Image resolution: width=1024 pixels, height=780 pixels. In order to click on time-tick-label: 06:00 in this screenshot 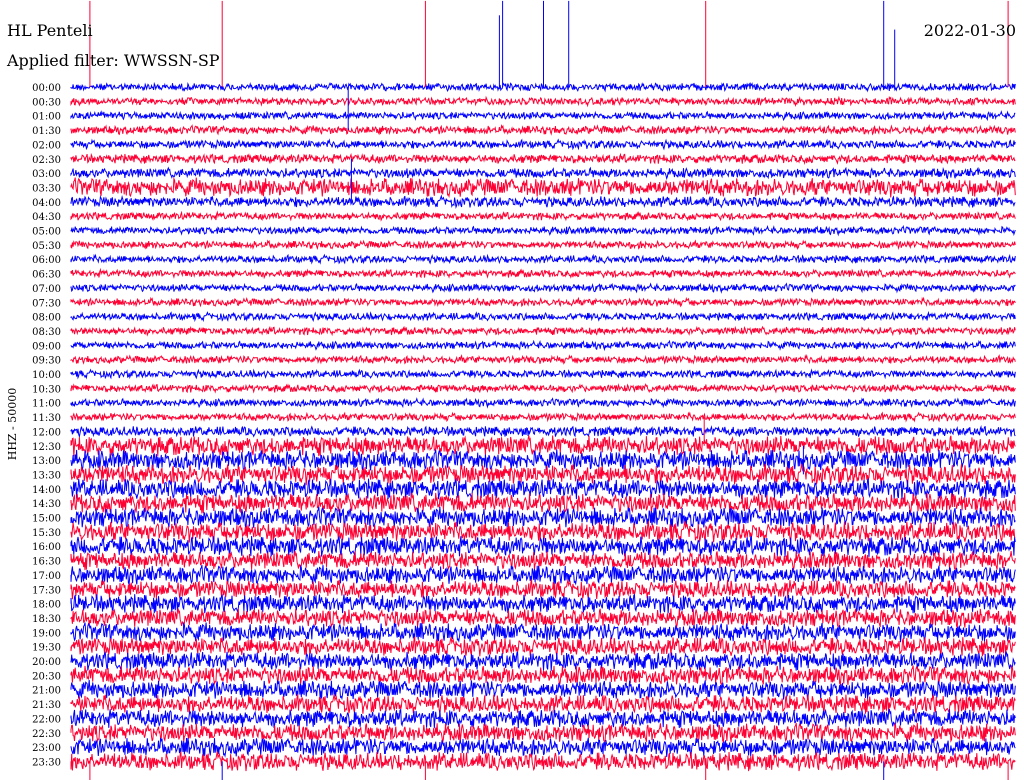, I will do `click(46, 260)`.